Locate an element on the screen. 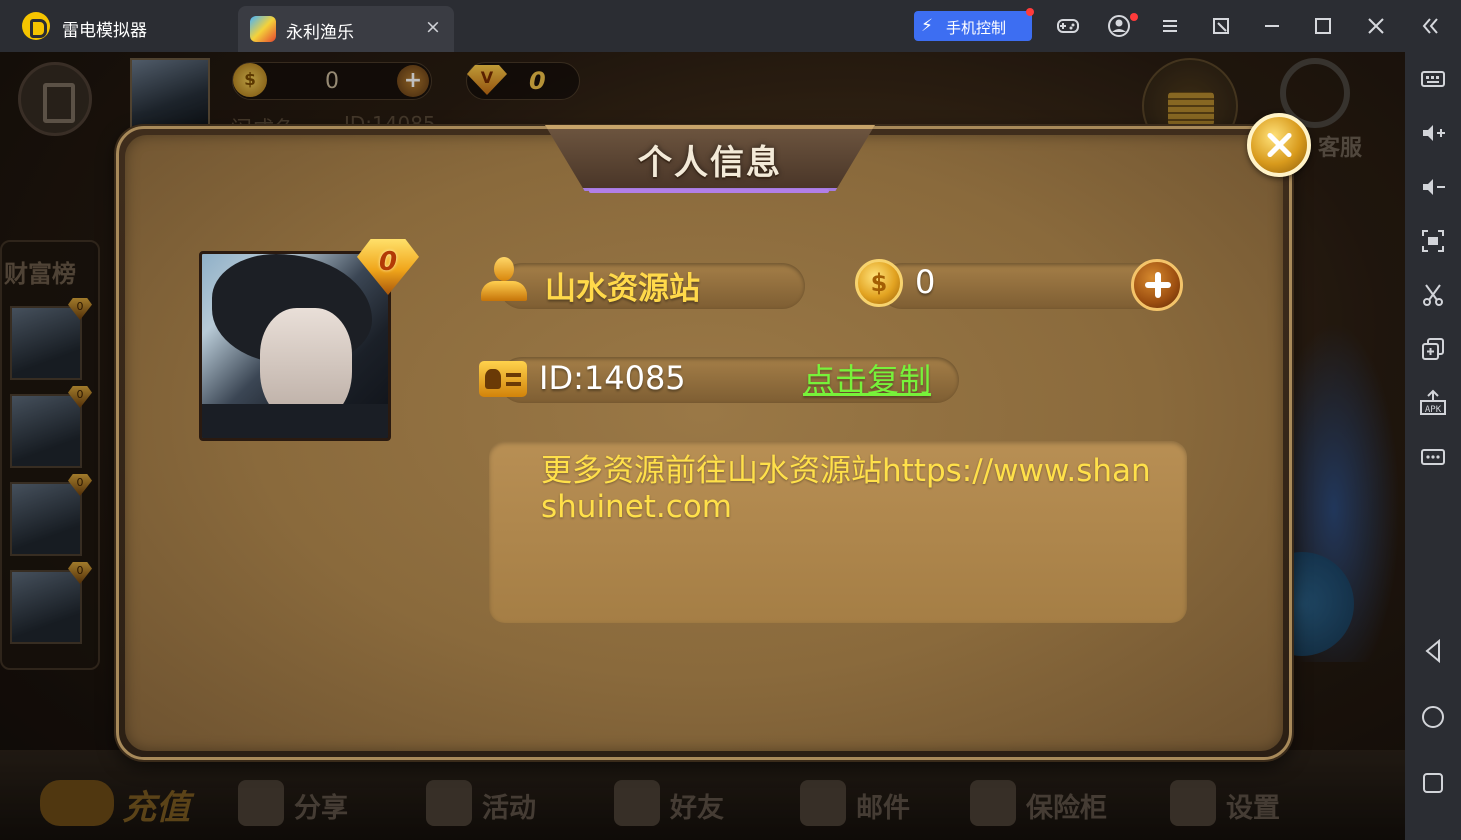 The height and width of the screenshot is (840, 1461). title-underline is located at coordinates (709, 191).